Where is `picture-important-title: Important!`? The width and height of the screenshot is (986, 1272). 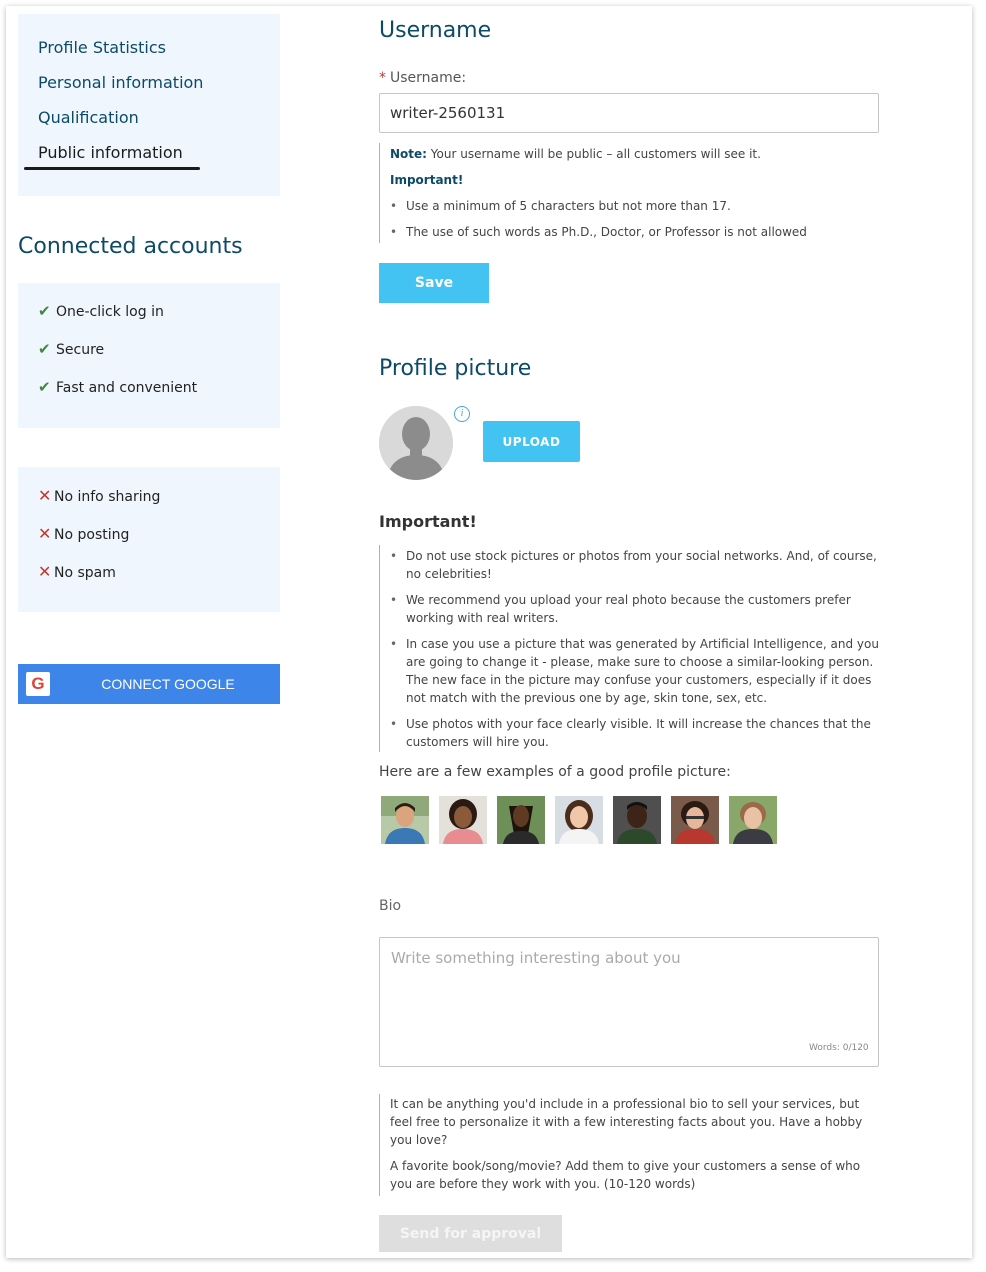
picture-important-title: Important! is located at coordinates (428, 521).